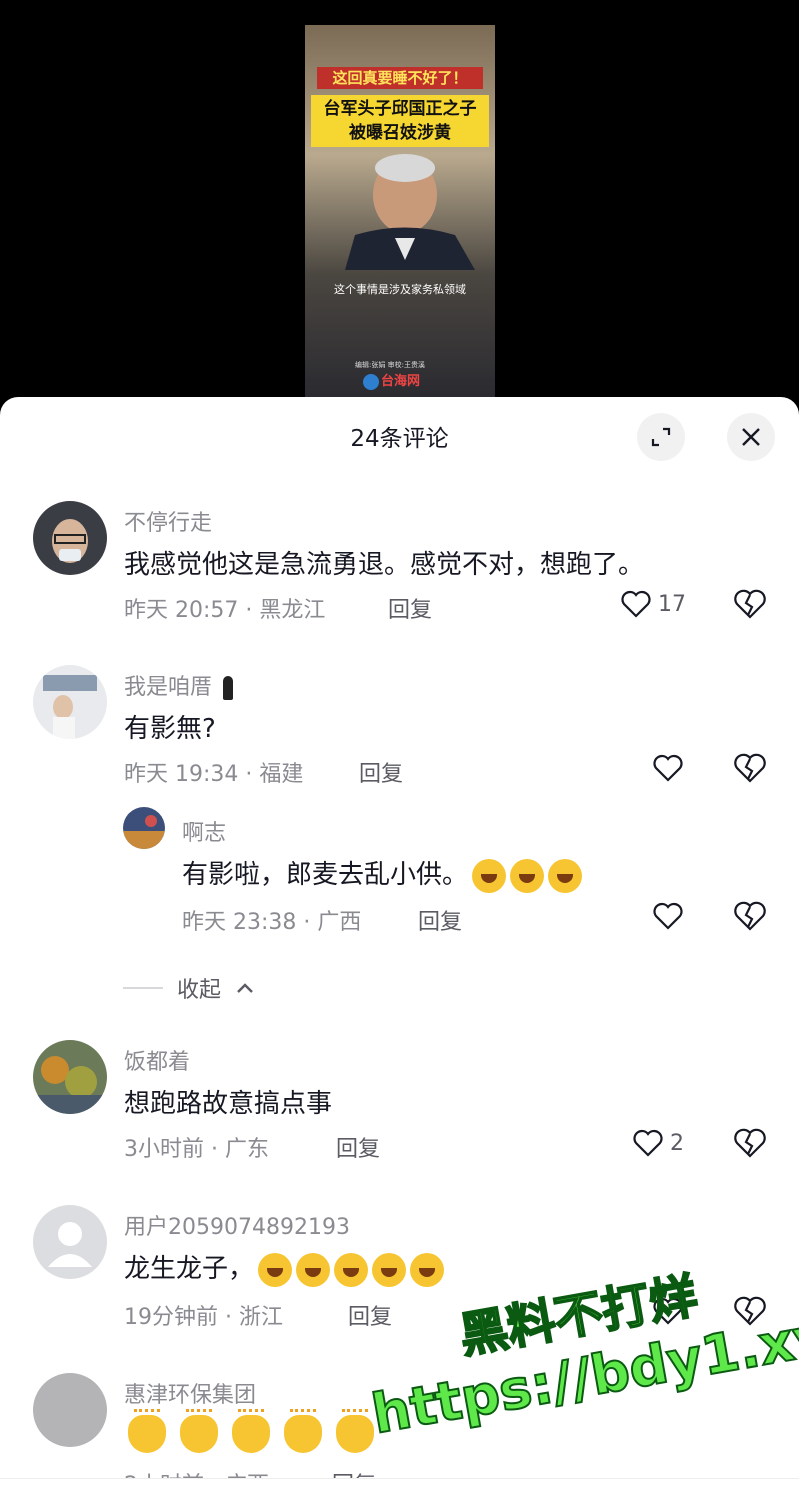 The height and width of the screenshot is (1490, 799). I want to click on like-button: 17, so click(653, 604).